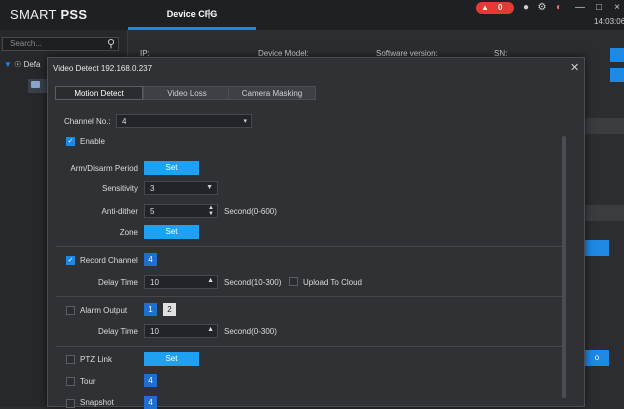 Image resolution: width=624 pixels, height=409 pixels. Describe the element at coordinates (209, 14) in the screenshot. I see `add-tab-icon: +` at that location.